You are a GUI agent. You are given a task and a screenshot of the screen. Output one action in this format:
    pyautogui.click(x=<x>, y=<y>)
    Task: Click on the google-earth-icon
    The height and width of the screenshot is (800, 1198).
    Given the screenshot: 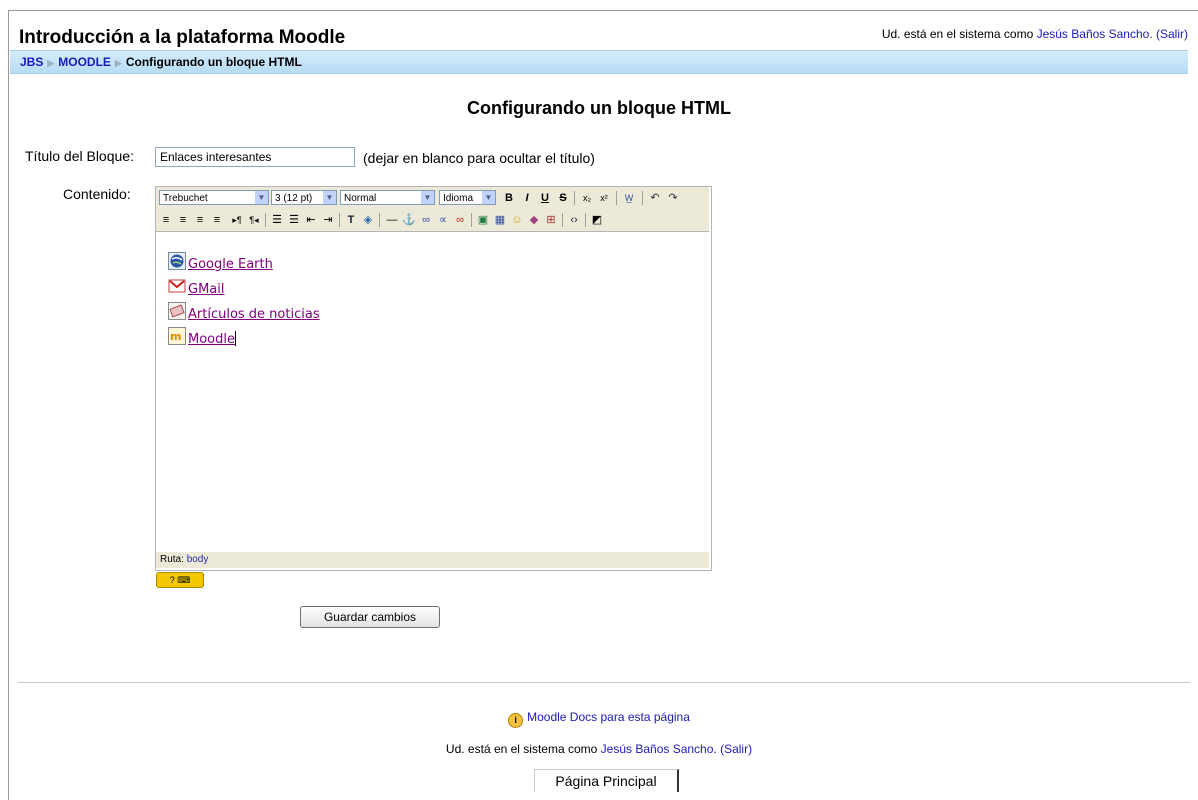 What is the action you would take?
    pyautogui.click(x=177, y=261)
    